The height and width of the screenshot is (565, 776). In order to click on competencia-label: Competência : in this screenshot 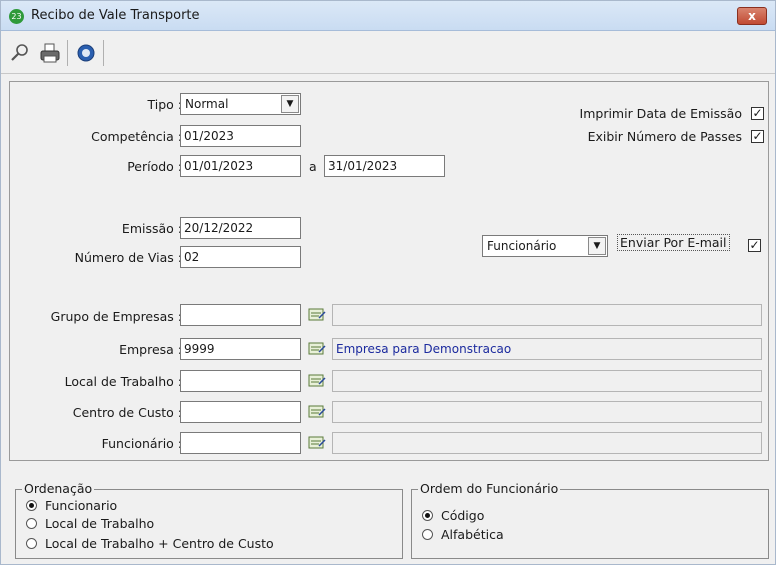, I will do `click(136, 136)`.